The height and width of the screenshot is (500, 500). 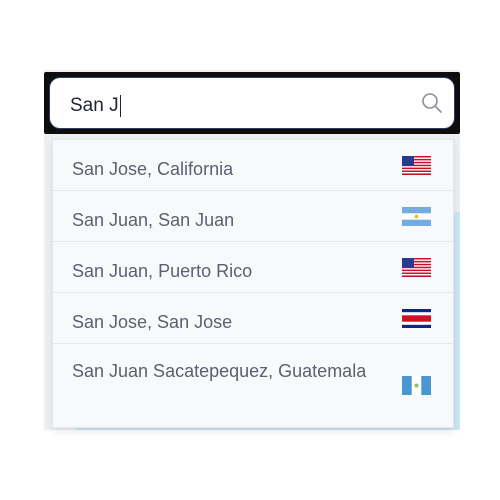 What do you see at coordinates (253, 216) in the screenshot?
I see `result-item-san-juan-san-juan: San Juan, San Juan` at bounding box center [253, 216].